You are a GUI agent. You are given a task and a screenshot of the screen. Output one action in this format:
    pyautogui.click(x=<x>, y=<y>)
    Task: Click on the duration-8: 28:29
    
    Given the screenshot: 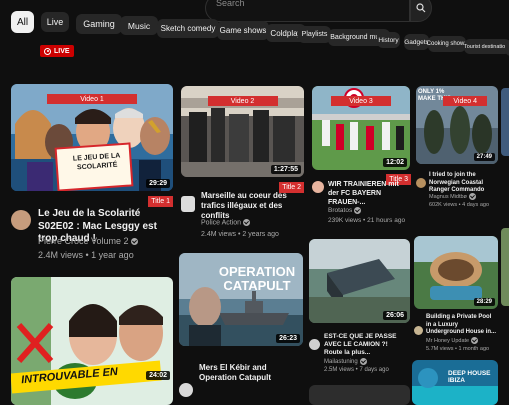 What is the action you would take?
    pyautogui.click(x=484, y=302)
    